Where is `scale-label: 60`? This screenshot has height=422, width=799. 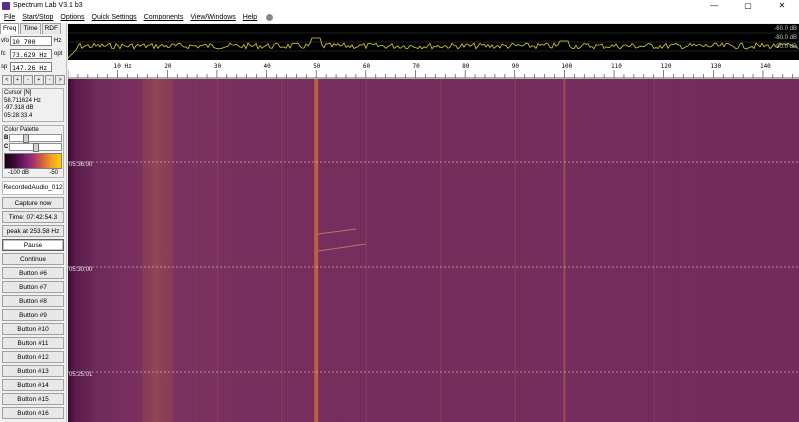
scale-label: 60 is located at coordinates (367, 66).